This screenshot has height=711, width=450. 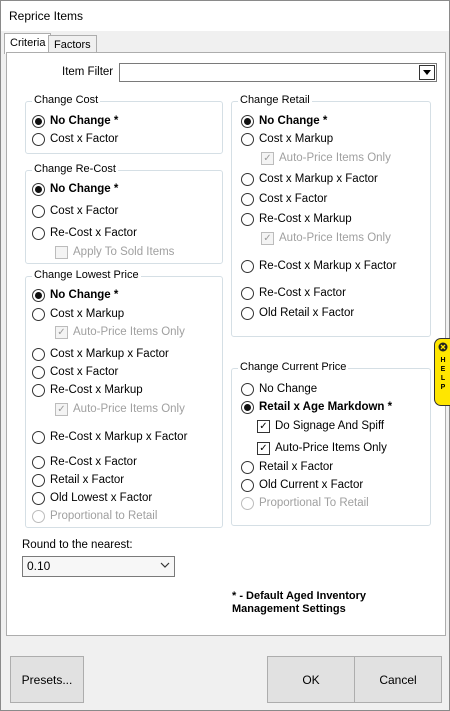 I want to click on cancel-button: Cancel, so click(x=398, y=679).